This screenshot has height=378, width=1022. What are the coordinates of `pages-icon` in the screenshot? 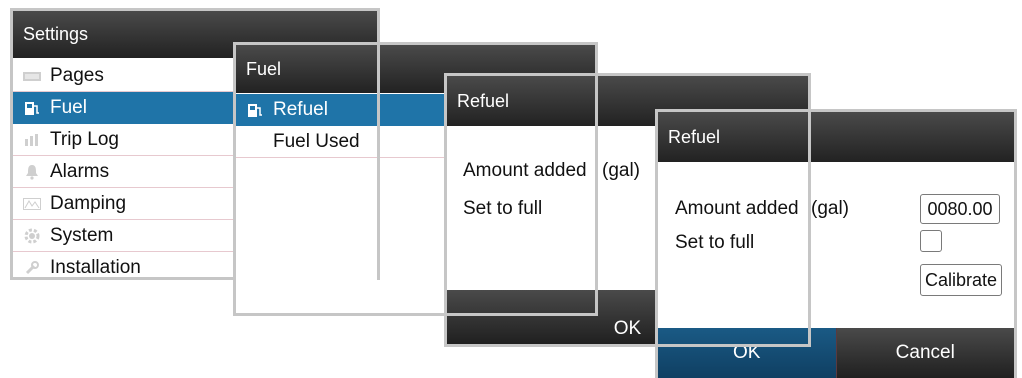 It's located at (32, 76).